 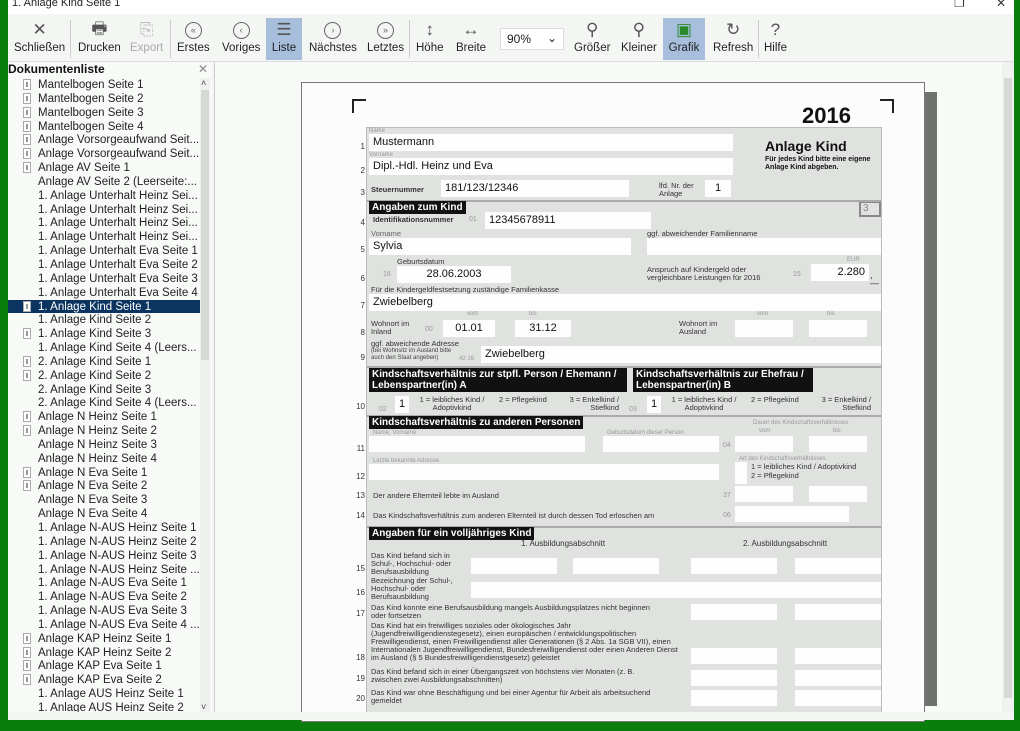 I want to click on b-value-field: 1, so click(x=654, y=404).